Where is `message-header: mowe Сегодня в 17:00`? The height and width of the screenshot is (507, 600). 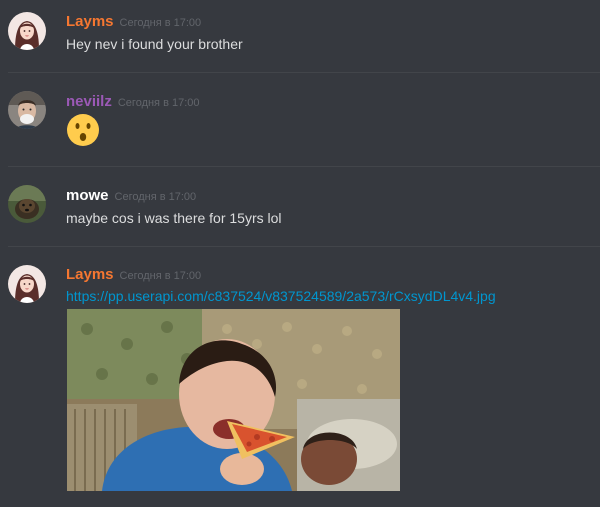 message-header: mowe Сегодня в 17:00 is located at coordinates (131, 196).